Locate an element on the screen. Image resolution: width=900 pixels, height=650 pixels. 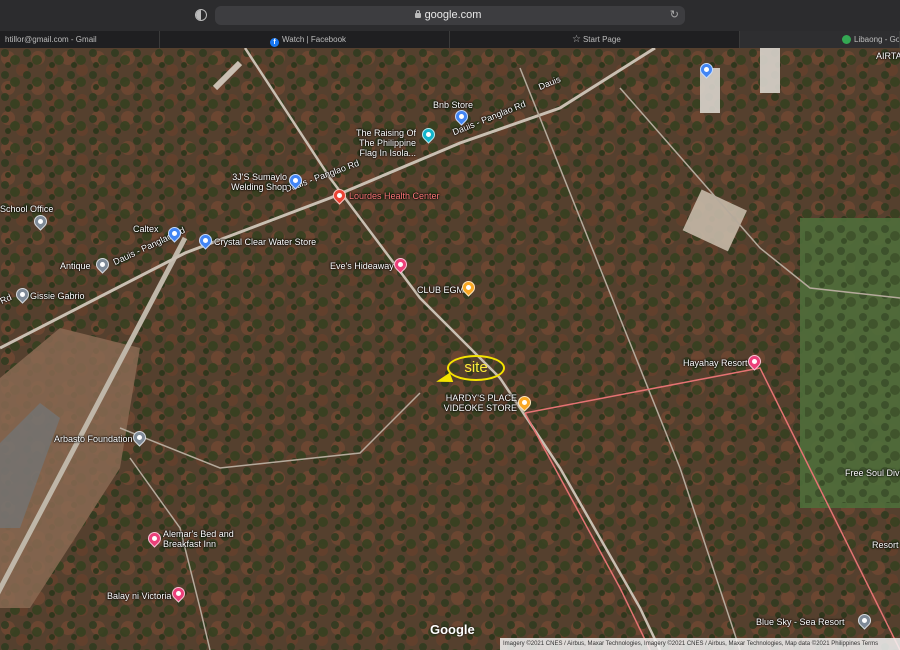
google-maps-icon is located at coordinates (846, 39).